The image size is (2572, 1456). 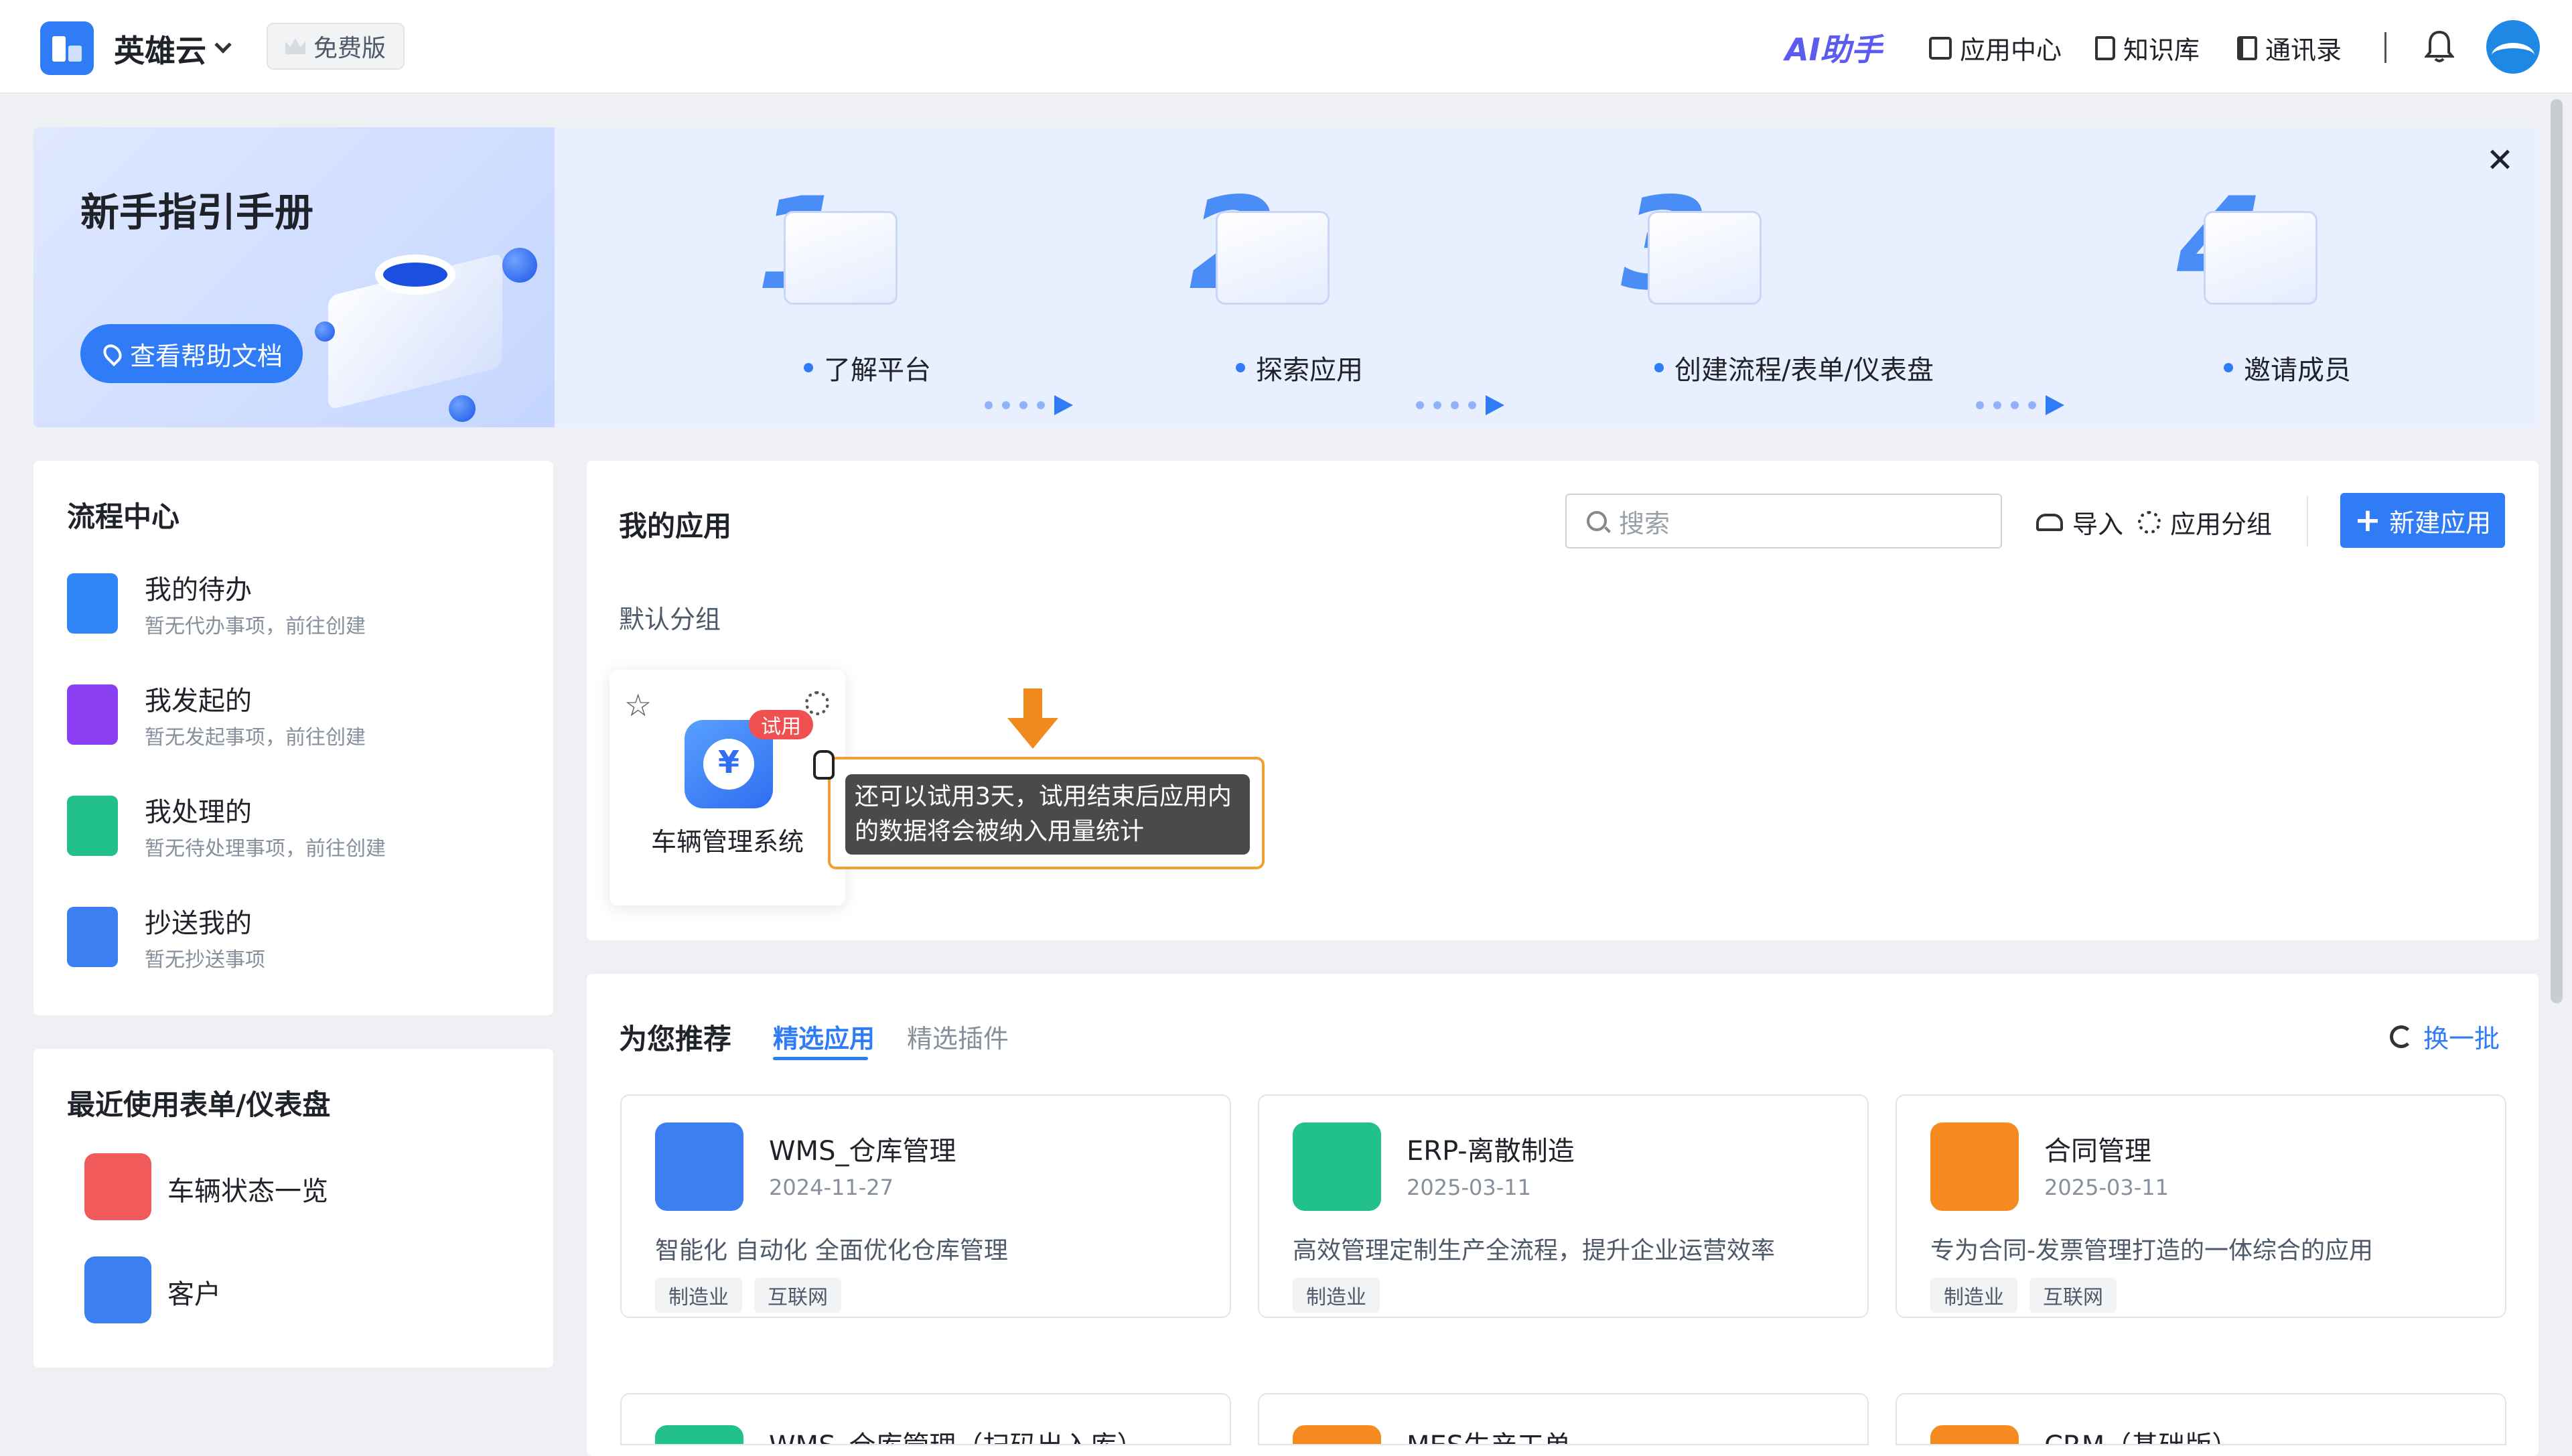 I want to click on trial-tooltip: 还可以试用3天，试用结束后应用内 的数据将会被纳入用量统计, so click(x=1047, y=814).